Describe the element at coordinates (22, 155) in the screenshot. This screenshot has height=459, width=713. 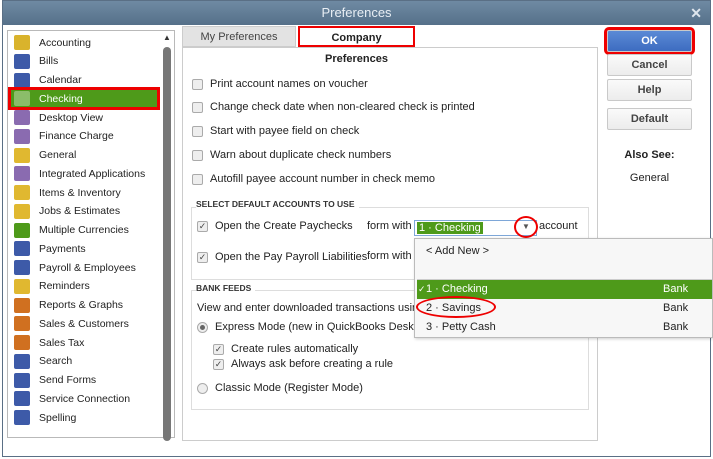
I see `general-icon` at that location.